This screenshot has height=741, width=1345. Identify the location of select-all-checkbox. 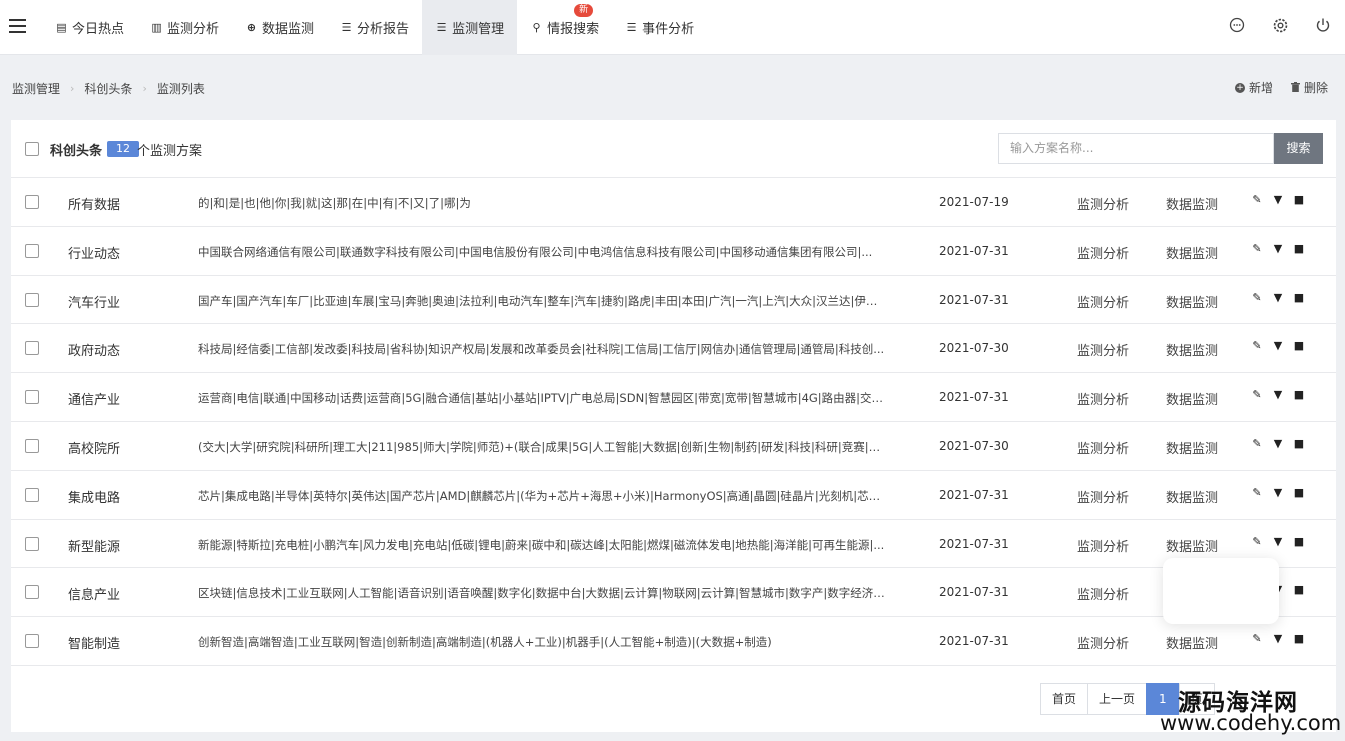
(32, 149).